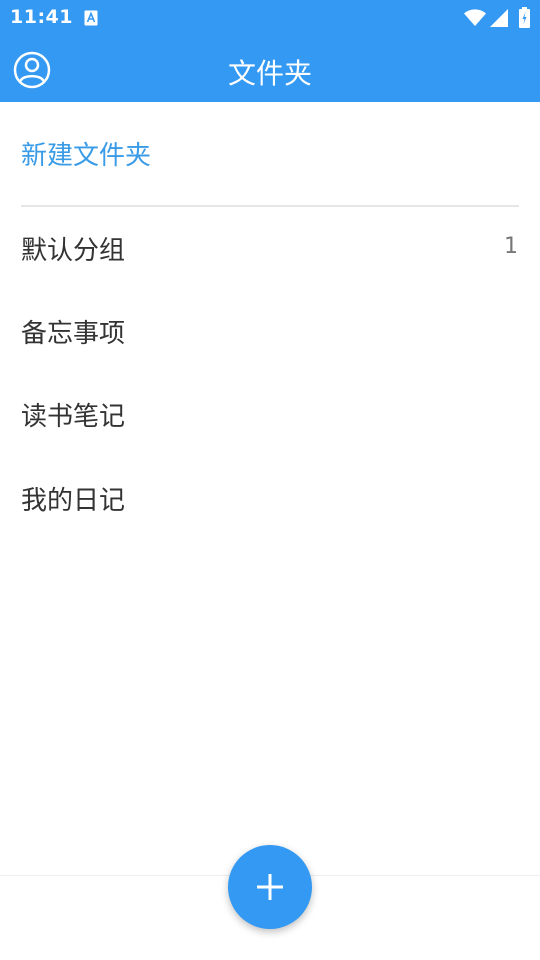 Image resolution: width=540 pixels, height=960 pixels. Describe the element at coordinates (270, 415) in the screenshot. I see `folder-item: 读书笔记` at that location.